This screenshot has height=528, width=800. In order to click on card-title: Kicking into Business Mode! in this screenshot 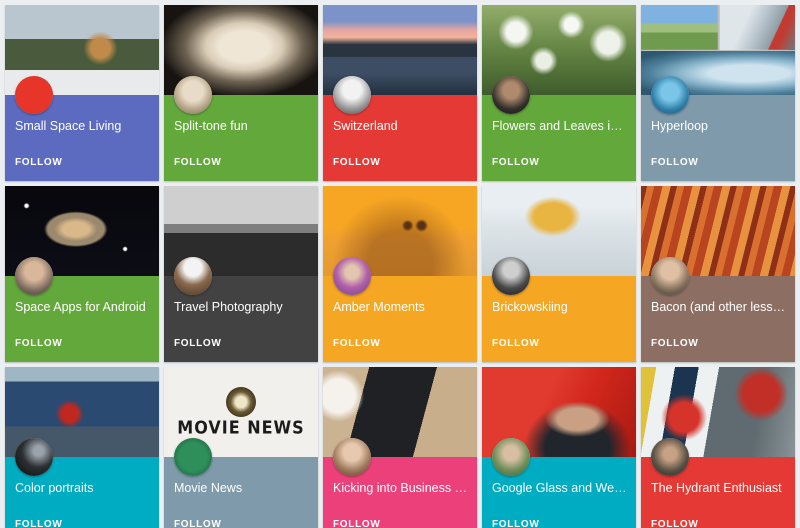, I will do `click(401, 488)`.